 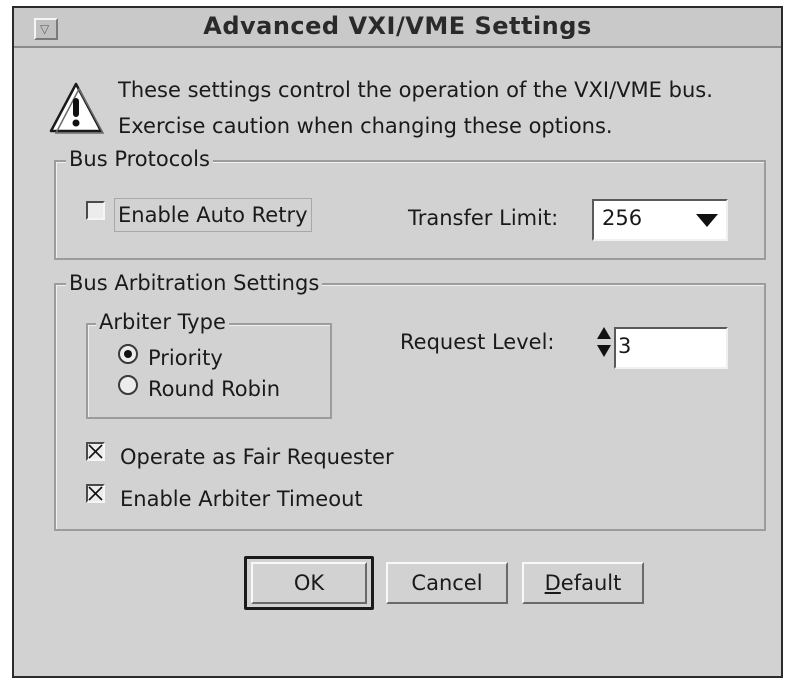 I want to click on transfer-limit-value: 256, so click(x=622, y=218).